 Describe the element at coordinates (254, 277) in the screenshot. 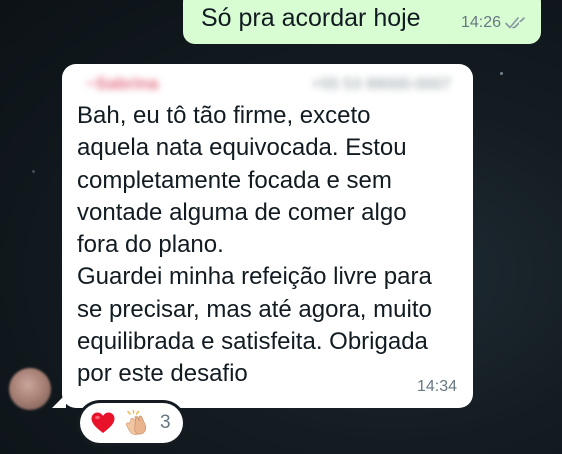

I see `message-line: Guardei minha refeição livre para` at that location.